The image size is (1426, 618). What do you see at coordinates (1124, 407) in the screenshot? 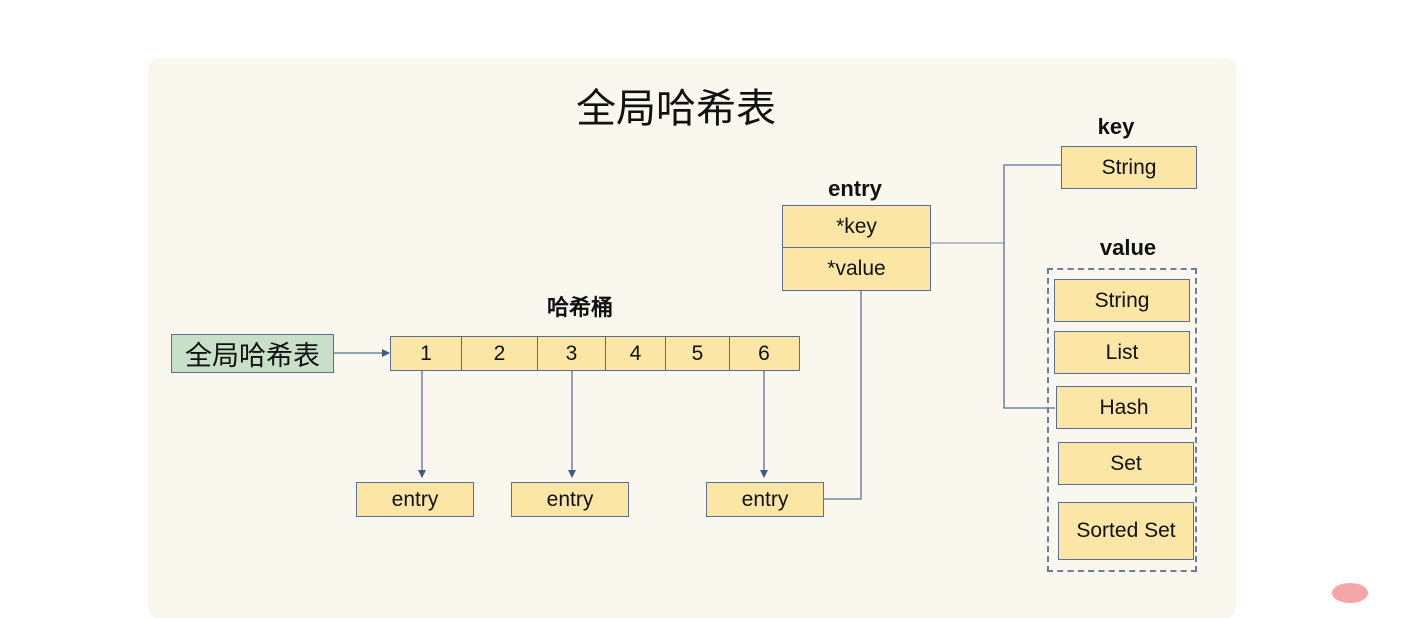
I see `value-type-hash: Hash` at bounding box center [1124, 407].